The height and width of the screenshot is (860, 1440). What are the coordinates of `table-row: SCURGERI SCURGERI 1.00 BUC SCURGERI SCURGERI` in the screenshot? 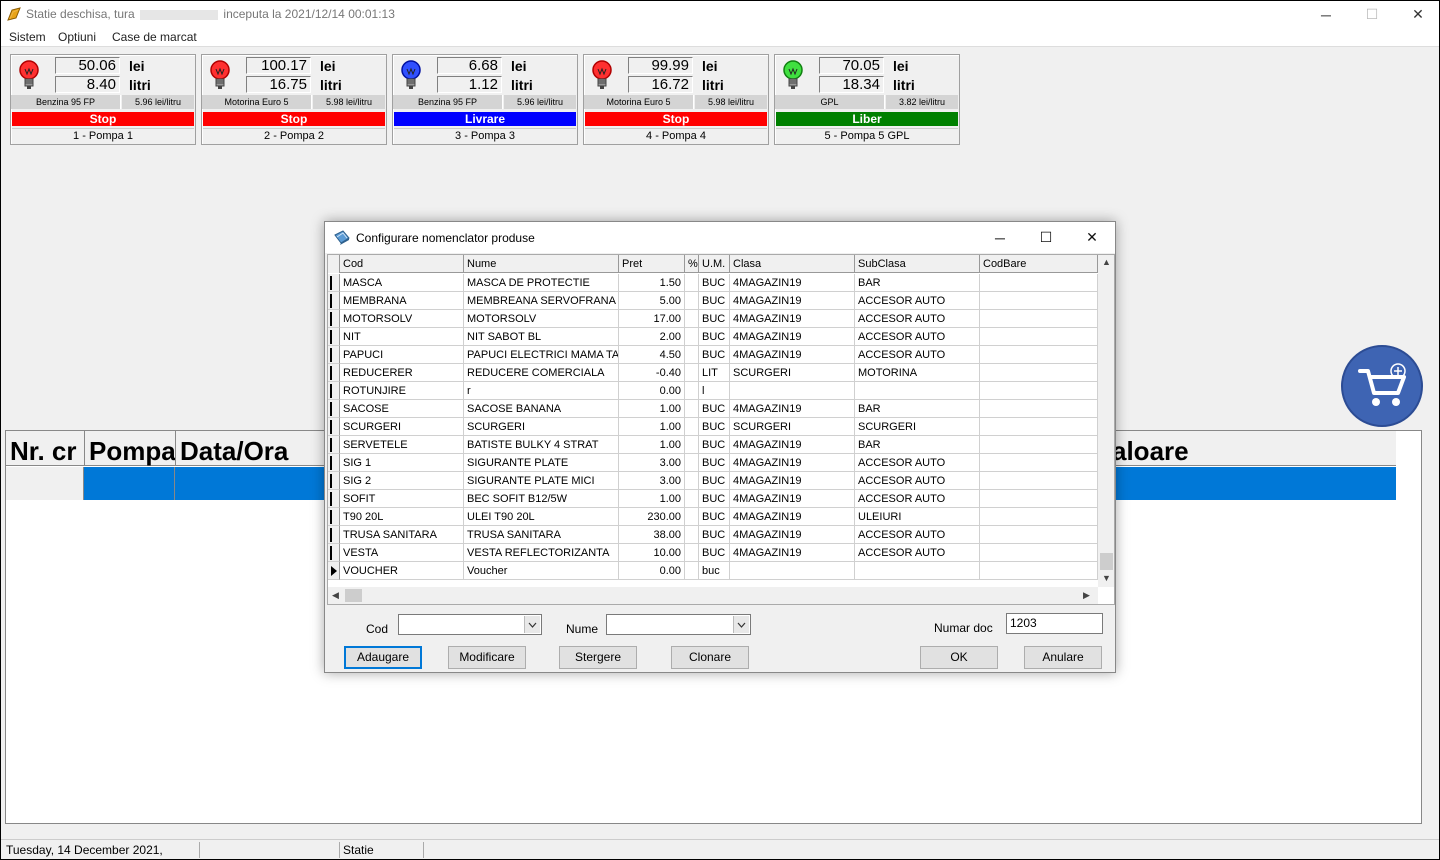 It's located at (713, 427).